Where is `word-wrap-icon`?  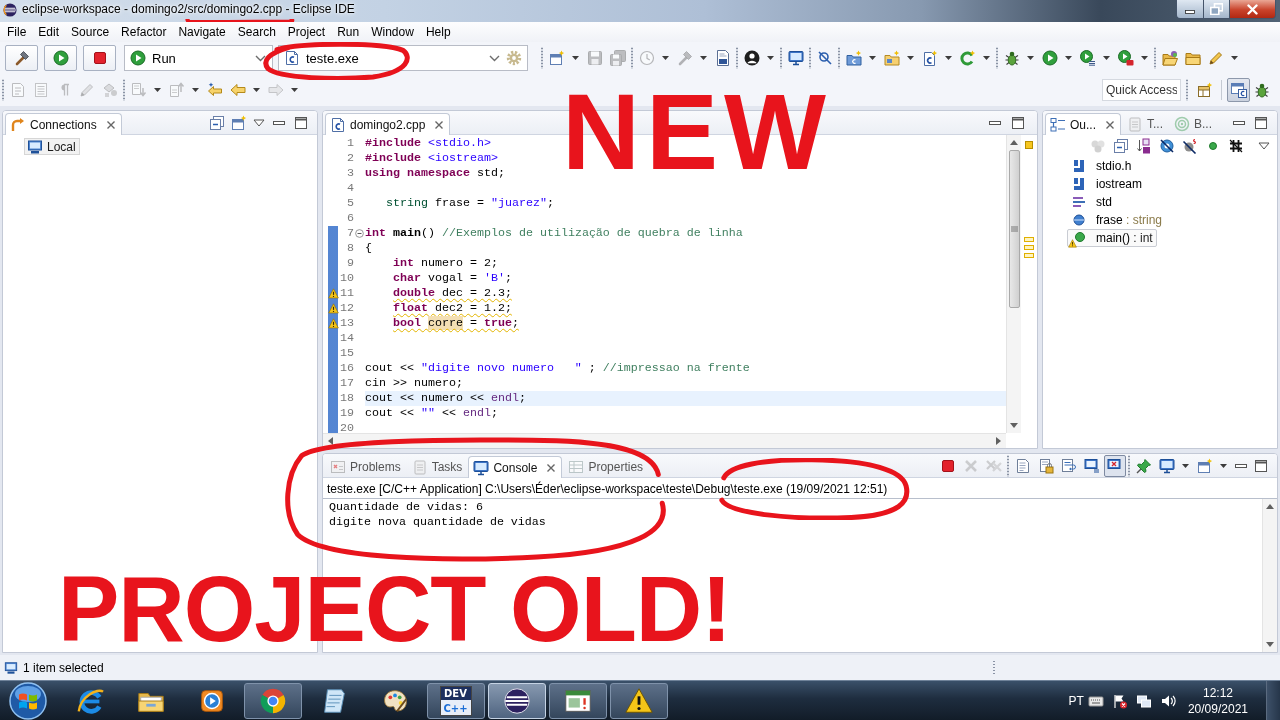
word-wrap-icon is located at coordinates (1068, 465).